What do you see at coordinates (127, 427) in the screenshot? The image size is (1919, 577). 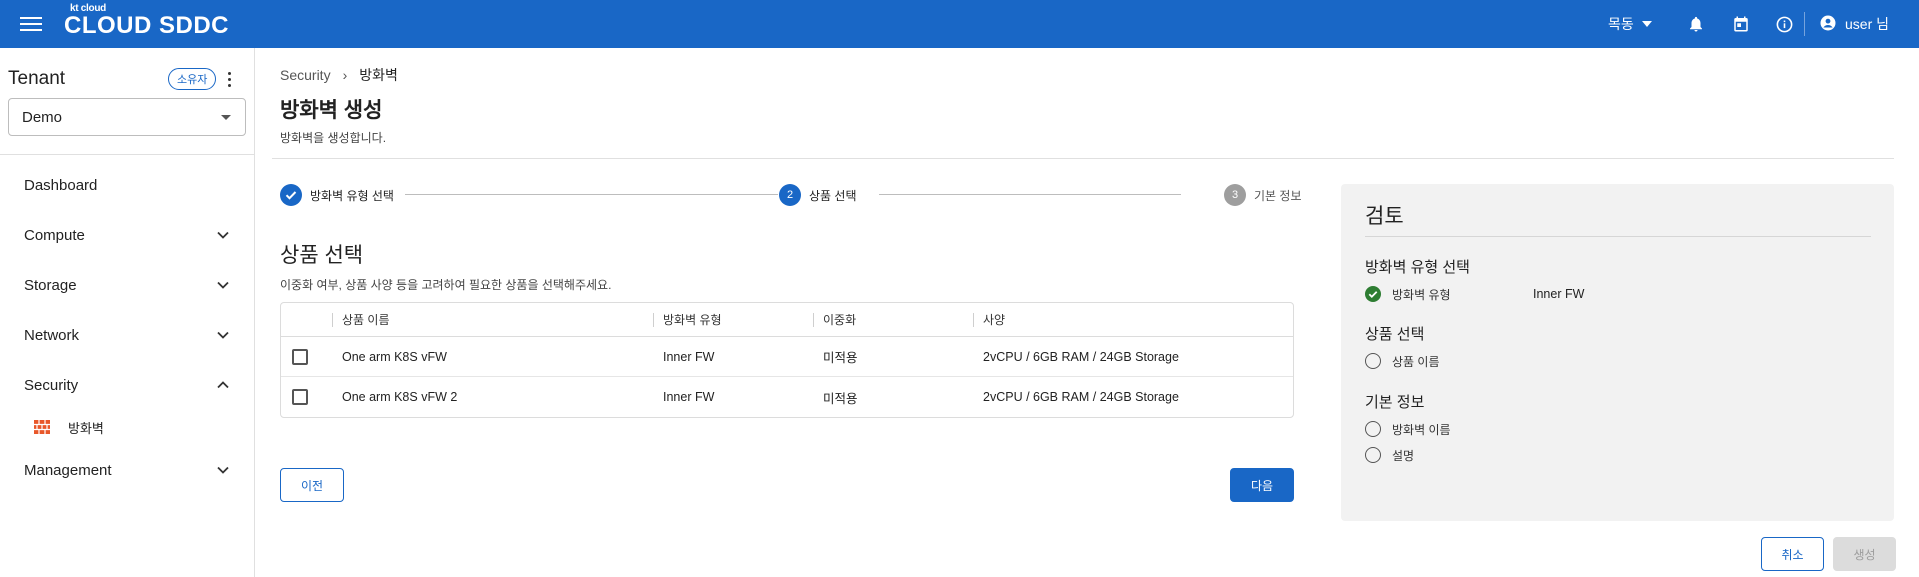 I see `sidebar-item-firewall: 방화벽` at bounding box center [127, 427].